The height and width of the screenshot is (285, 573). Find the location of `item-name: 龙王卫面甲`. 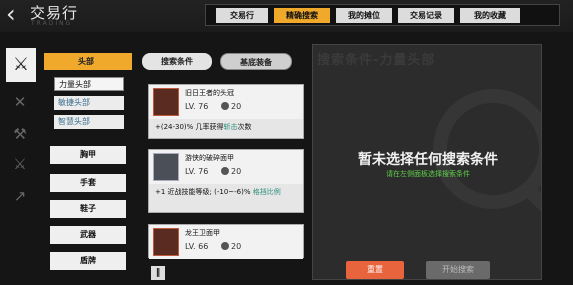

item-name: 龙王卫面甲 is located at coordinates (202, 233).